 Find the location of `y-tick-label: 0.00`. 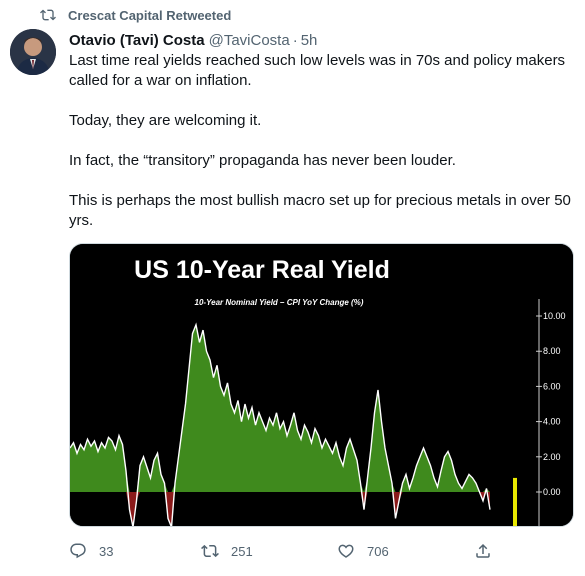

y-tick-label: 0.00 is located at coordinates (552, 492).